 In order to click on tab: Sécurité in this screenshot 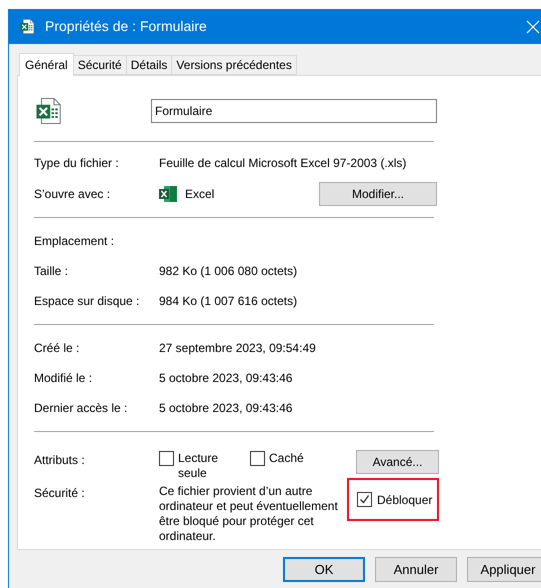, I will do `click(100, 65)`.